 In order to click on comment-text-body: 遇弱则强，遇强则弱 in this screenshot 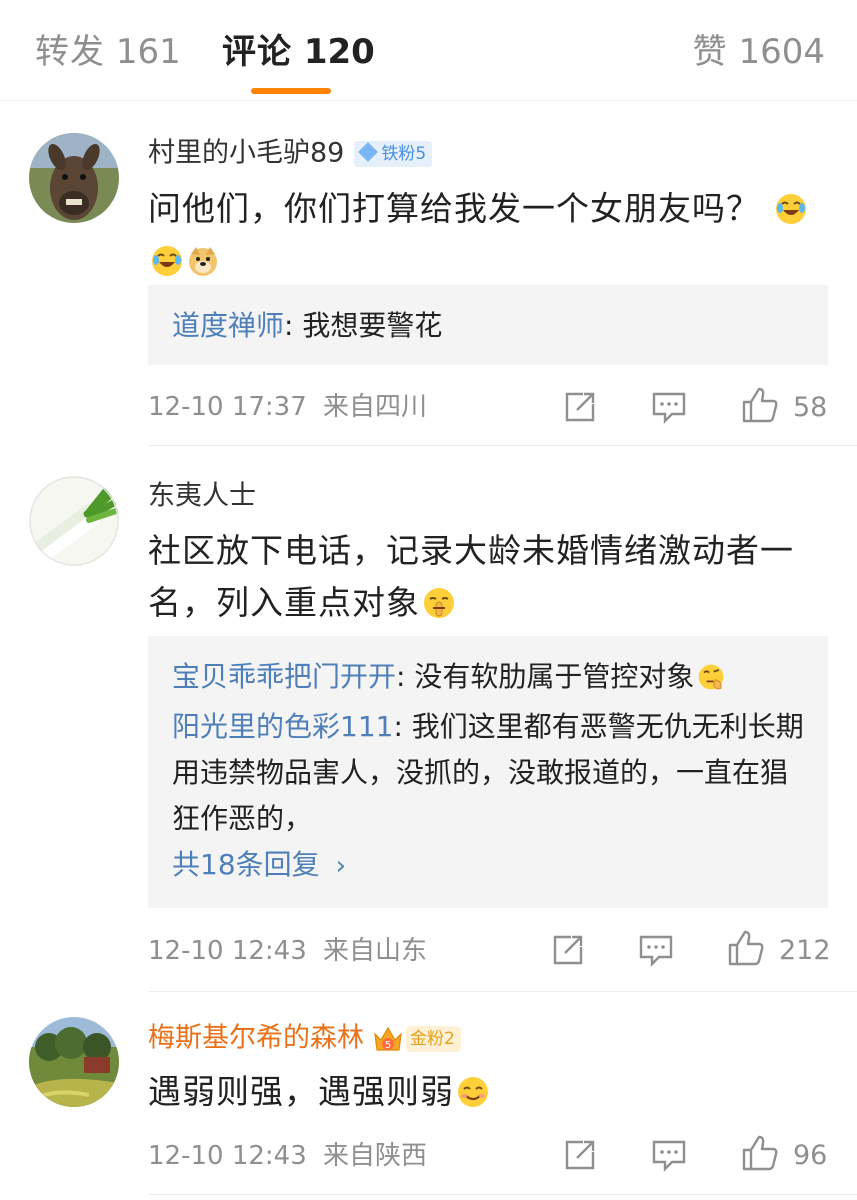, I will do `click(301, 1091)`.